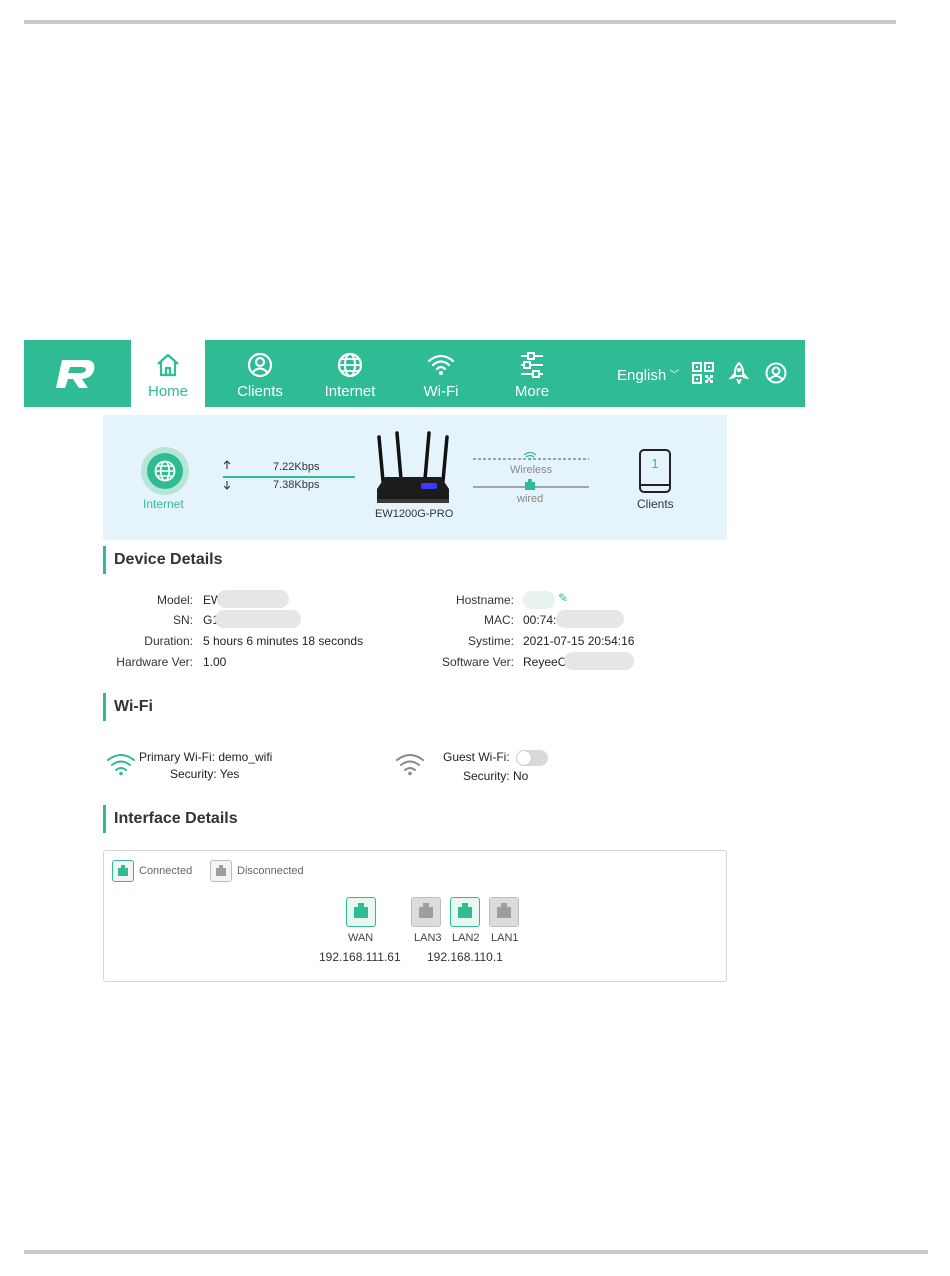  I want to click on language-label: English, so click(642, 375).